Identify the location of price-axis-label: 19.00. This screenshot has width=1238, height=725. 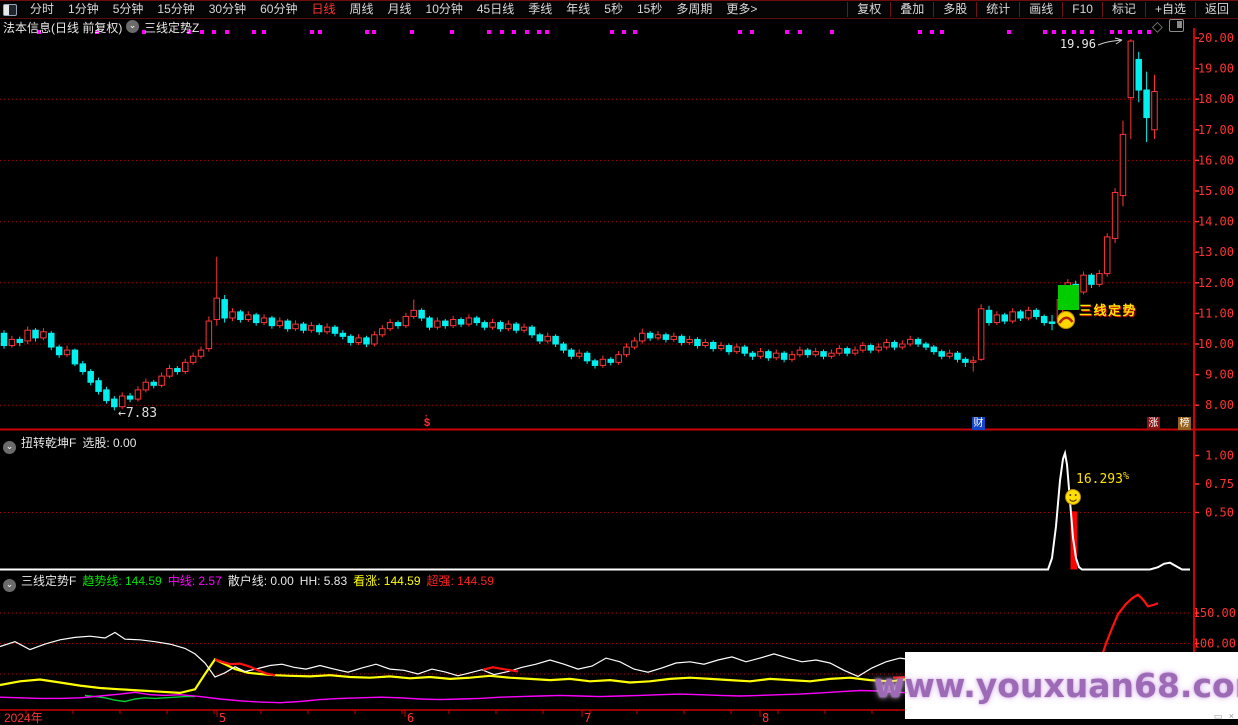
(1216, 69).